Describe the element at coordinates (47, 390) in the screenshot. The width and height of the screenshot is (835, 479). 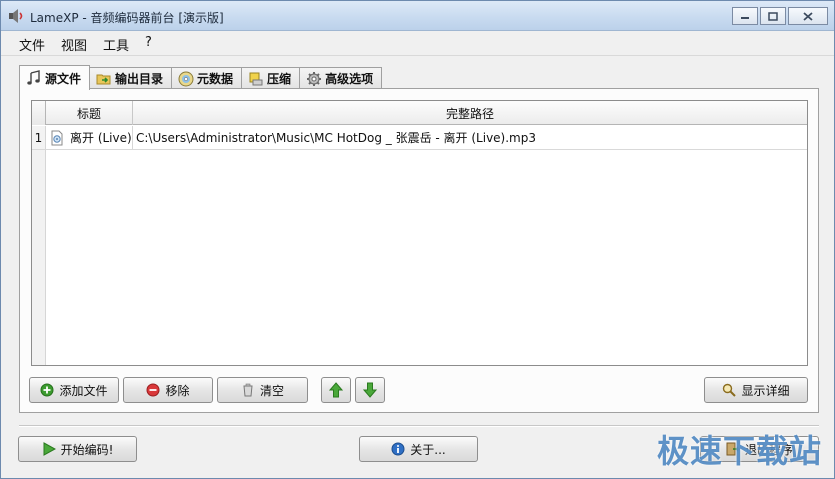
I see `add-icon` at that location.